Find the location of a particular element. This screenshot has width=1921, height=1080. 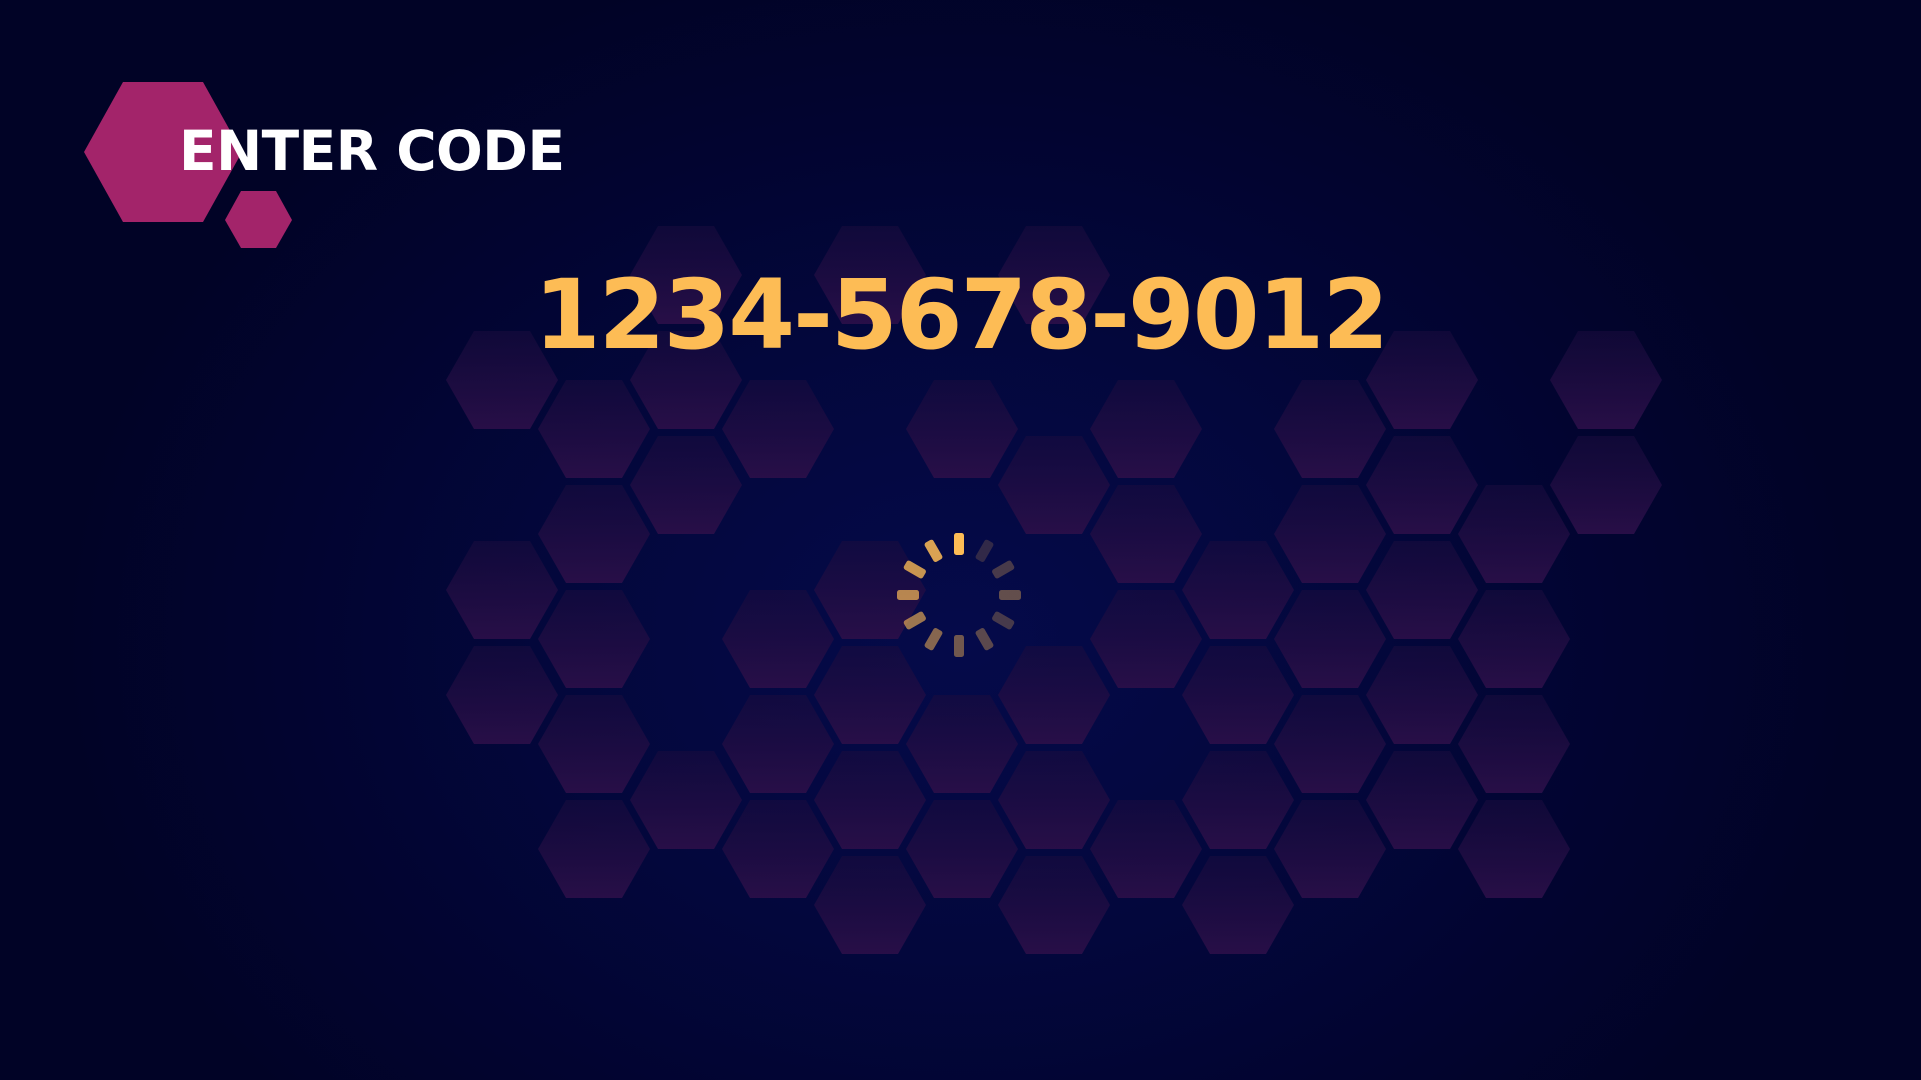

page-title: ENTER CODE is located at coordinates (372, 151).